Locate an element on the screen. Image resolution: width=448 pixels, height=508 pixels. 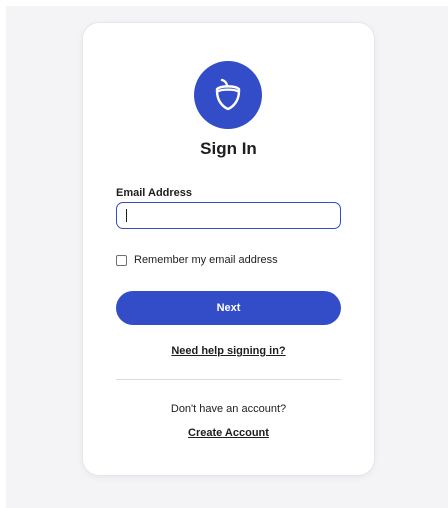
email-field is located at coordinates (228, 215).